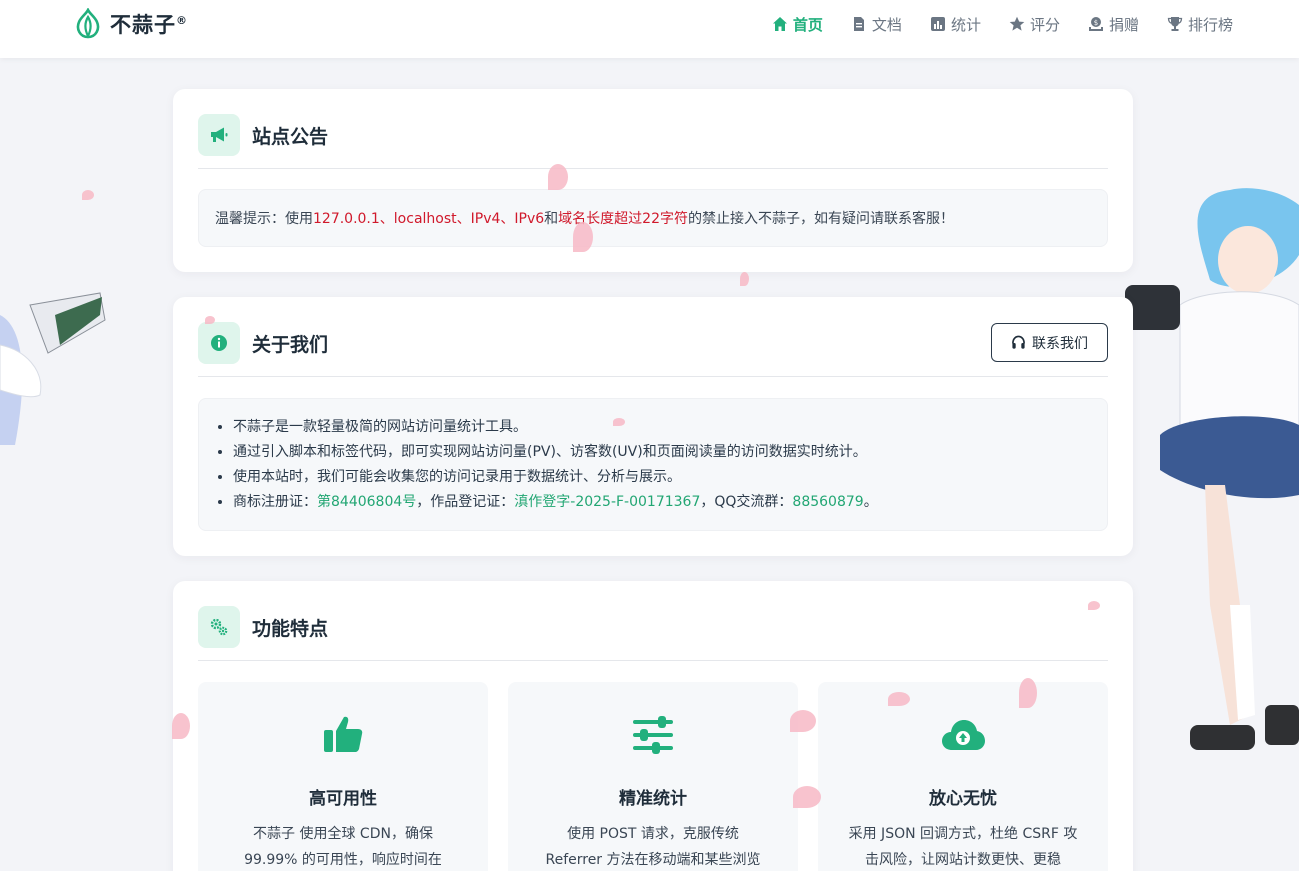 The image size is (1299, 871). Describe the element at coordinates (955, 24) in the screenshot. I see `nav-item-stats: 统计` at that location.